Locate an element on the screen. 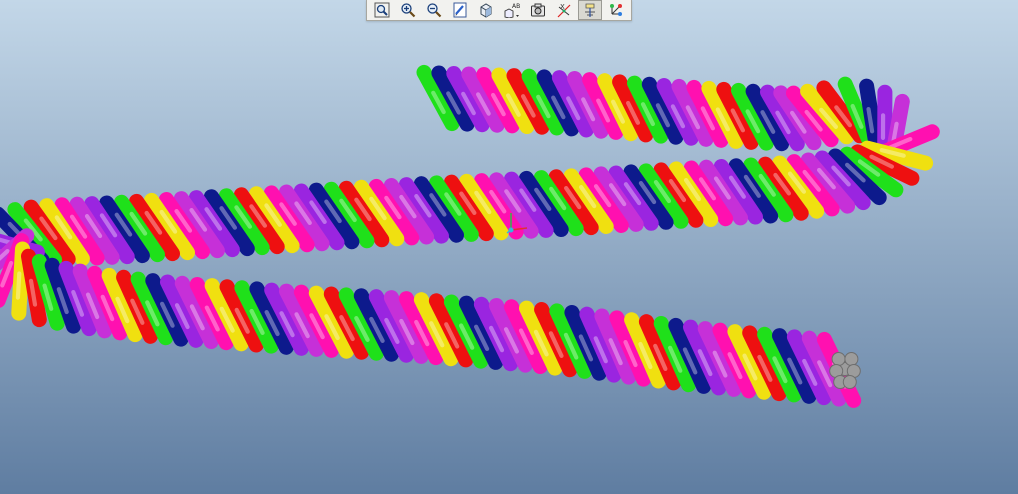 This screenshot has width=1018, height=494. zoom-out-button is located at coordinates (434, 10).